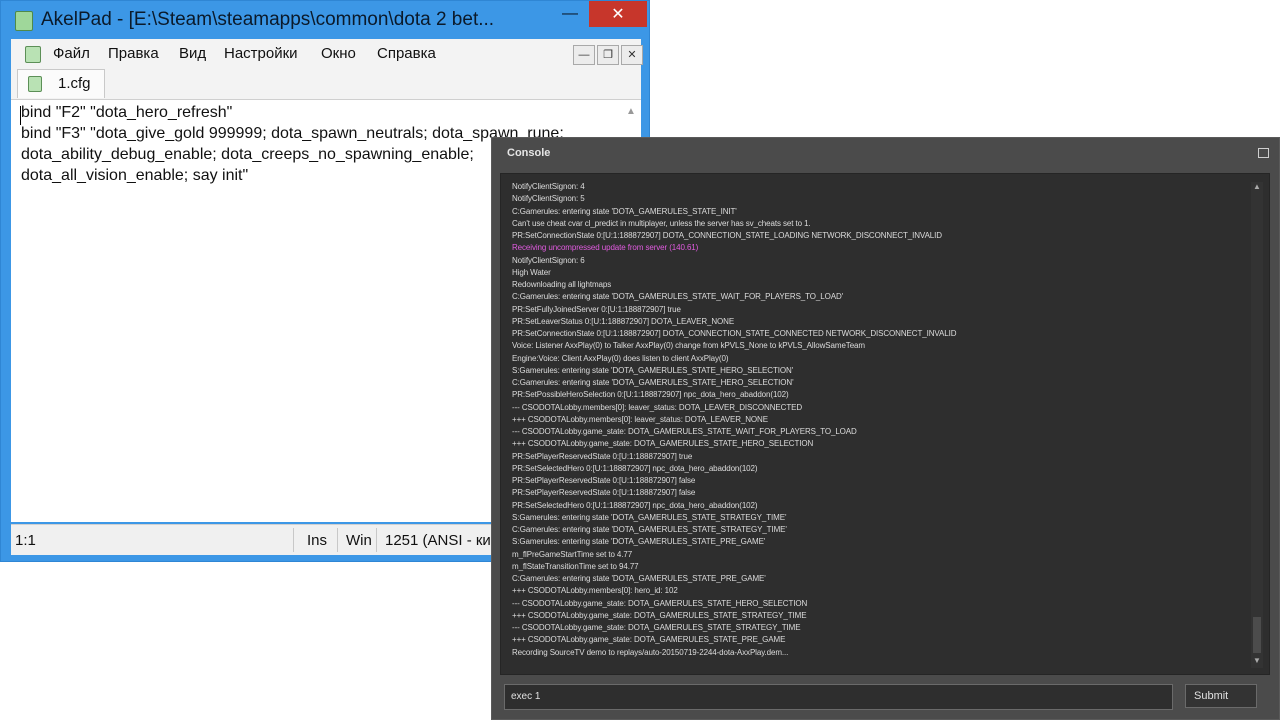 The image size is (1280, 720). Describe the element at coordinates (838, 697) in the screenshot. I see `console-command-input: exec 1` at that location.